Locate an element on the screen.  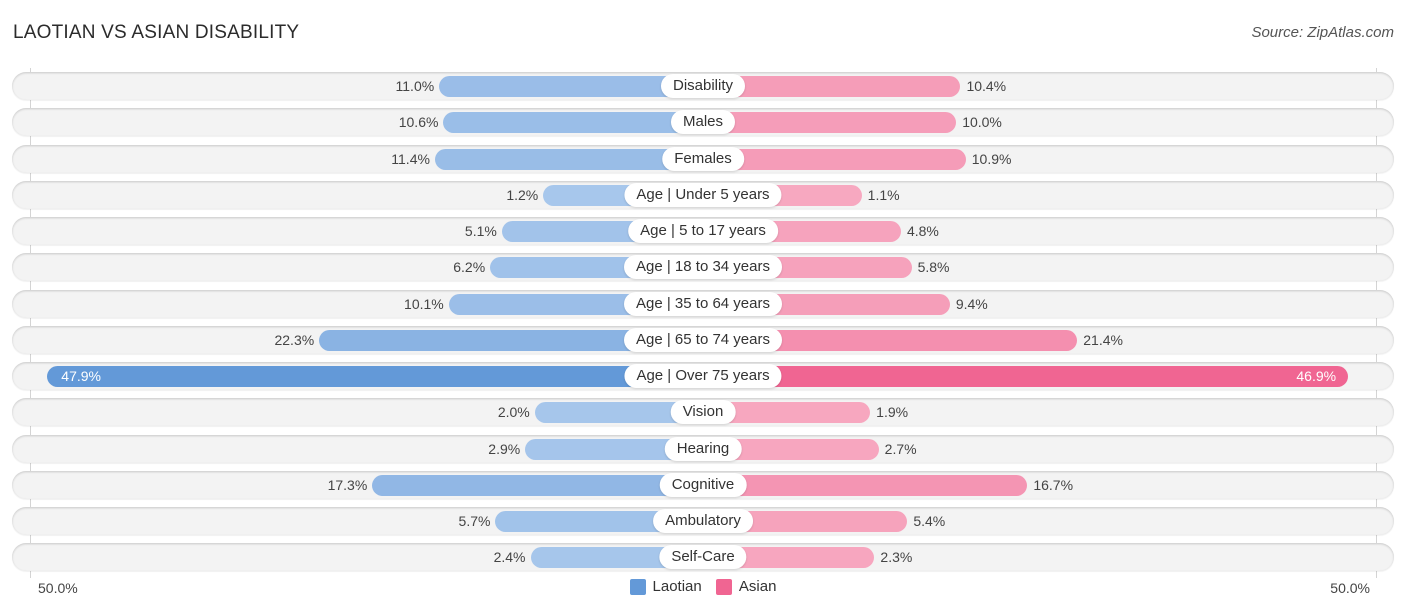
category-label: Age | 18 to 34 years is located at coordinates (703, 267).